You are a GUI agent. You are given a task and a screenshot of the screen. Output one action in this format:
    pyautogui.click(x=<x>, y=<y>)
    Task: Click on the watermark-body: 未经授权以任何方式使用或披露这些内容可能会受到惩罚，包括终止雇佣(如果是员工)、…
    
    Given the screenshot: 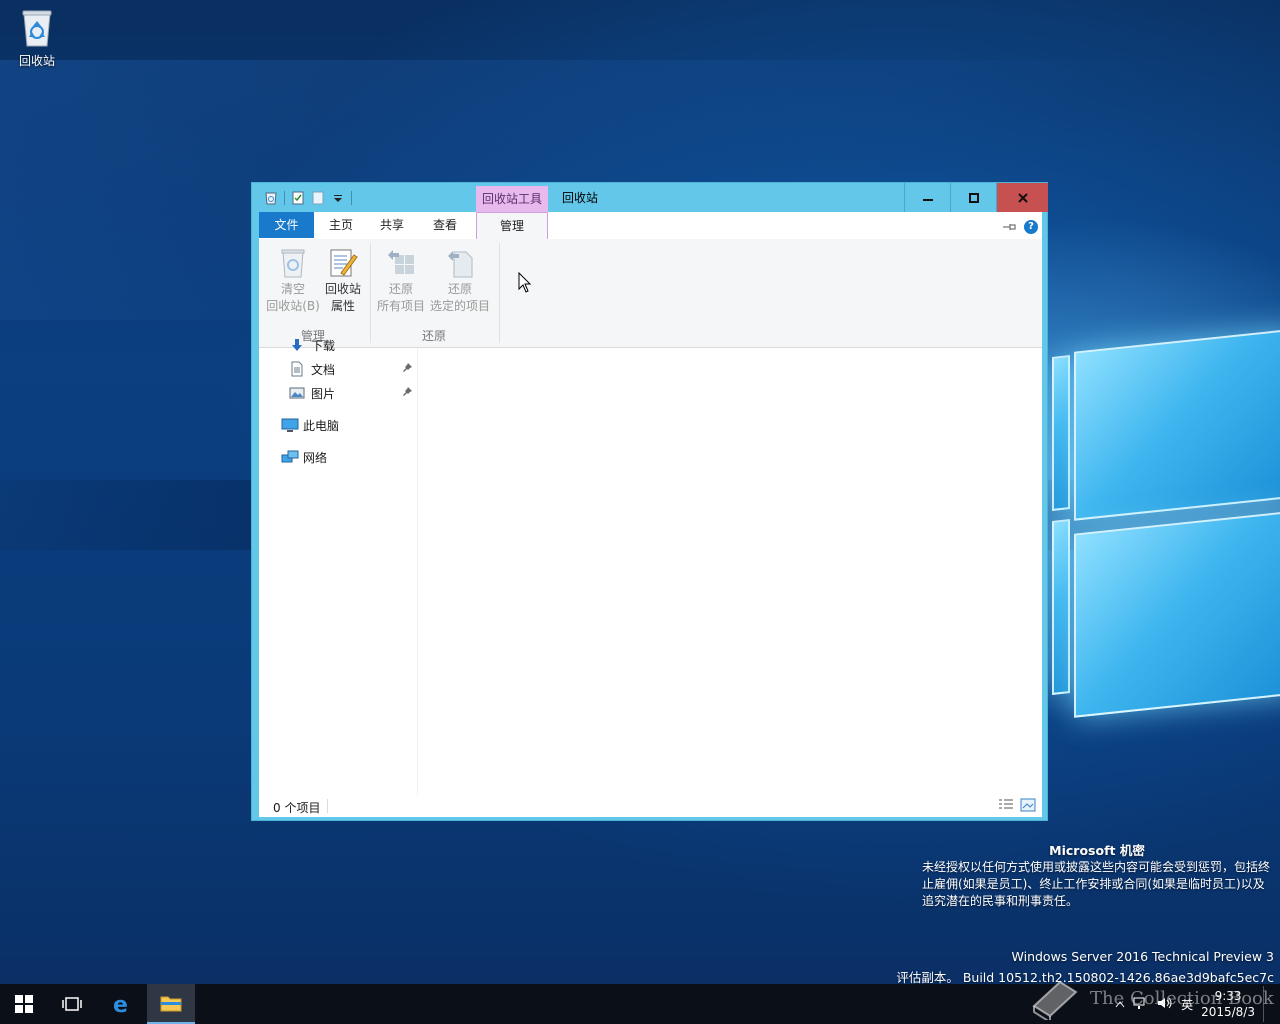 What is the action you would take?
    pyautogui.click(x=1096, y=884)
    